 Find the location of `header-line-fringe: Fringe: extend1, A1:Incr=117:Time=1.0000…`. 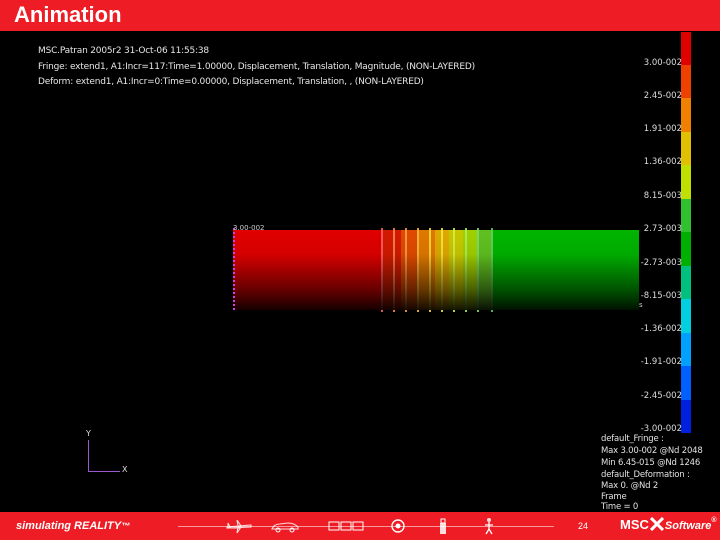

header-line-fringe: Fringe: extend1, A1:Incr=117:Time=1.0000… is located at coordinates (256, 67).